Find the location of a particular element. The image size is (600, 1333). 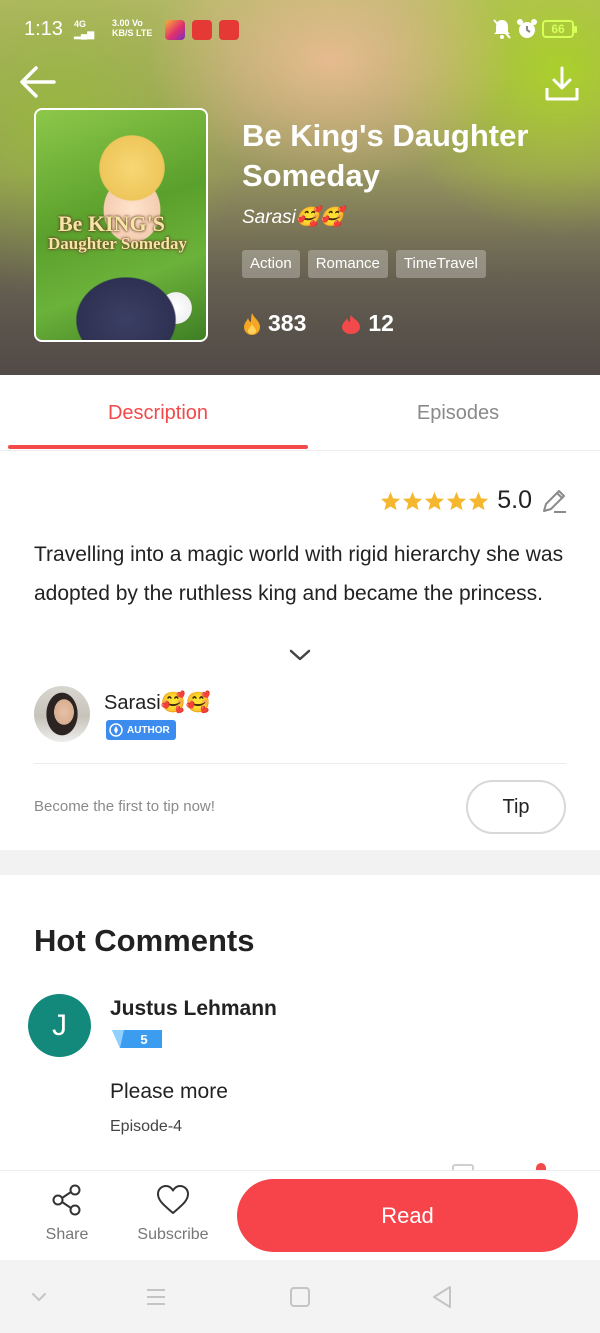

rating-stars is located at coordinates (434, 501).